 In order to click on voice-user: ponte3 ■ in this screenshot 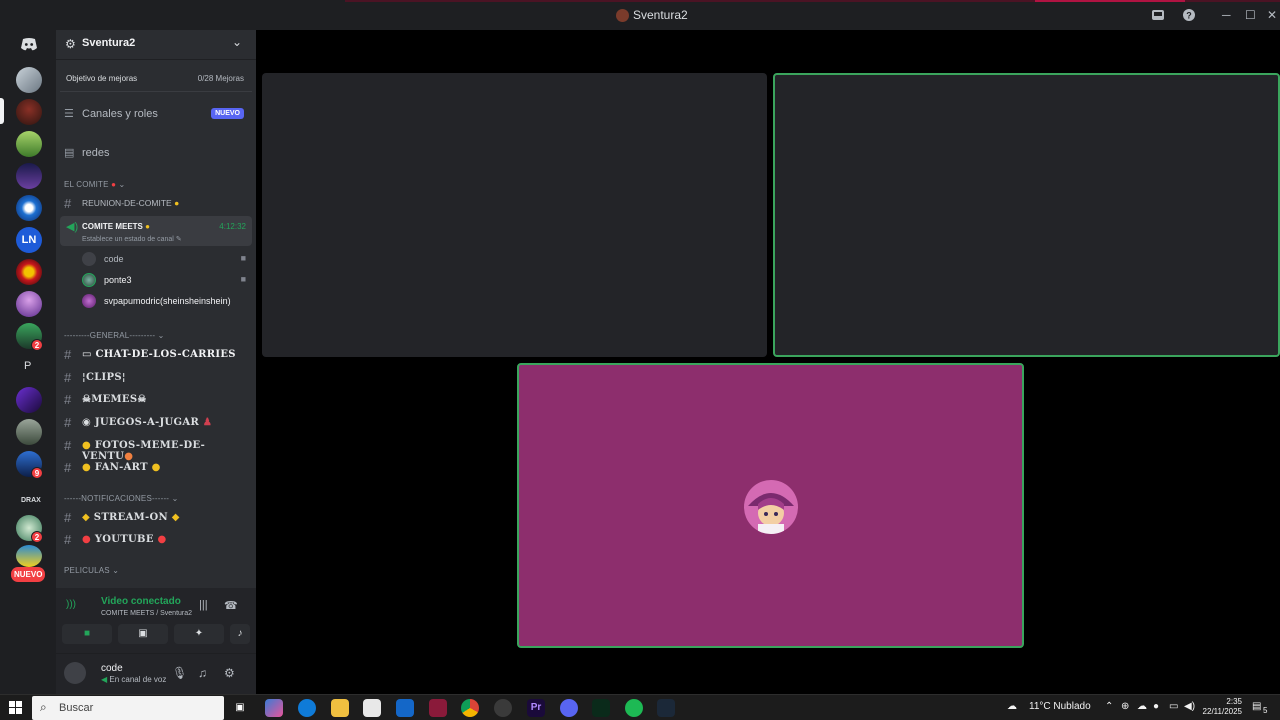, I will do `click(167, 280)`.